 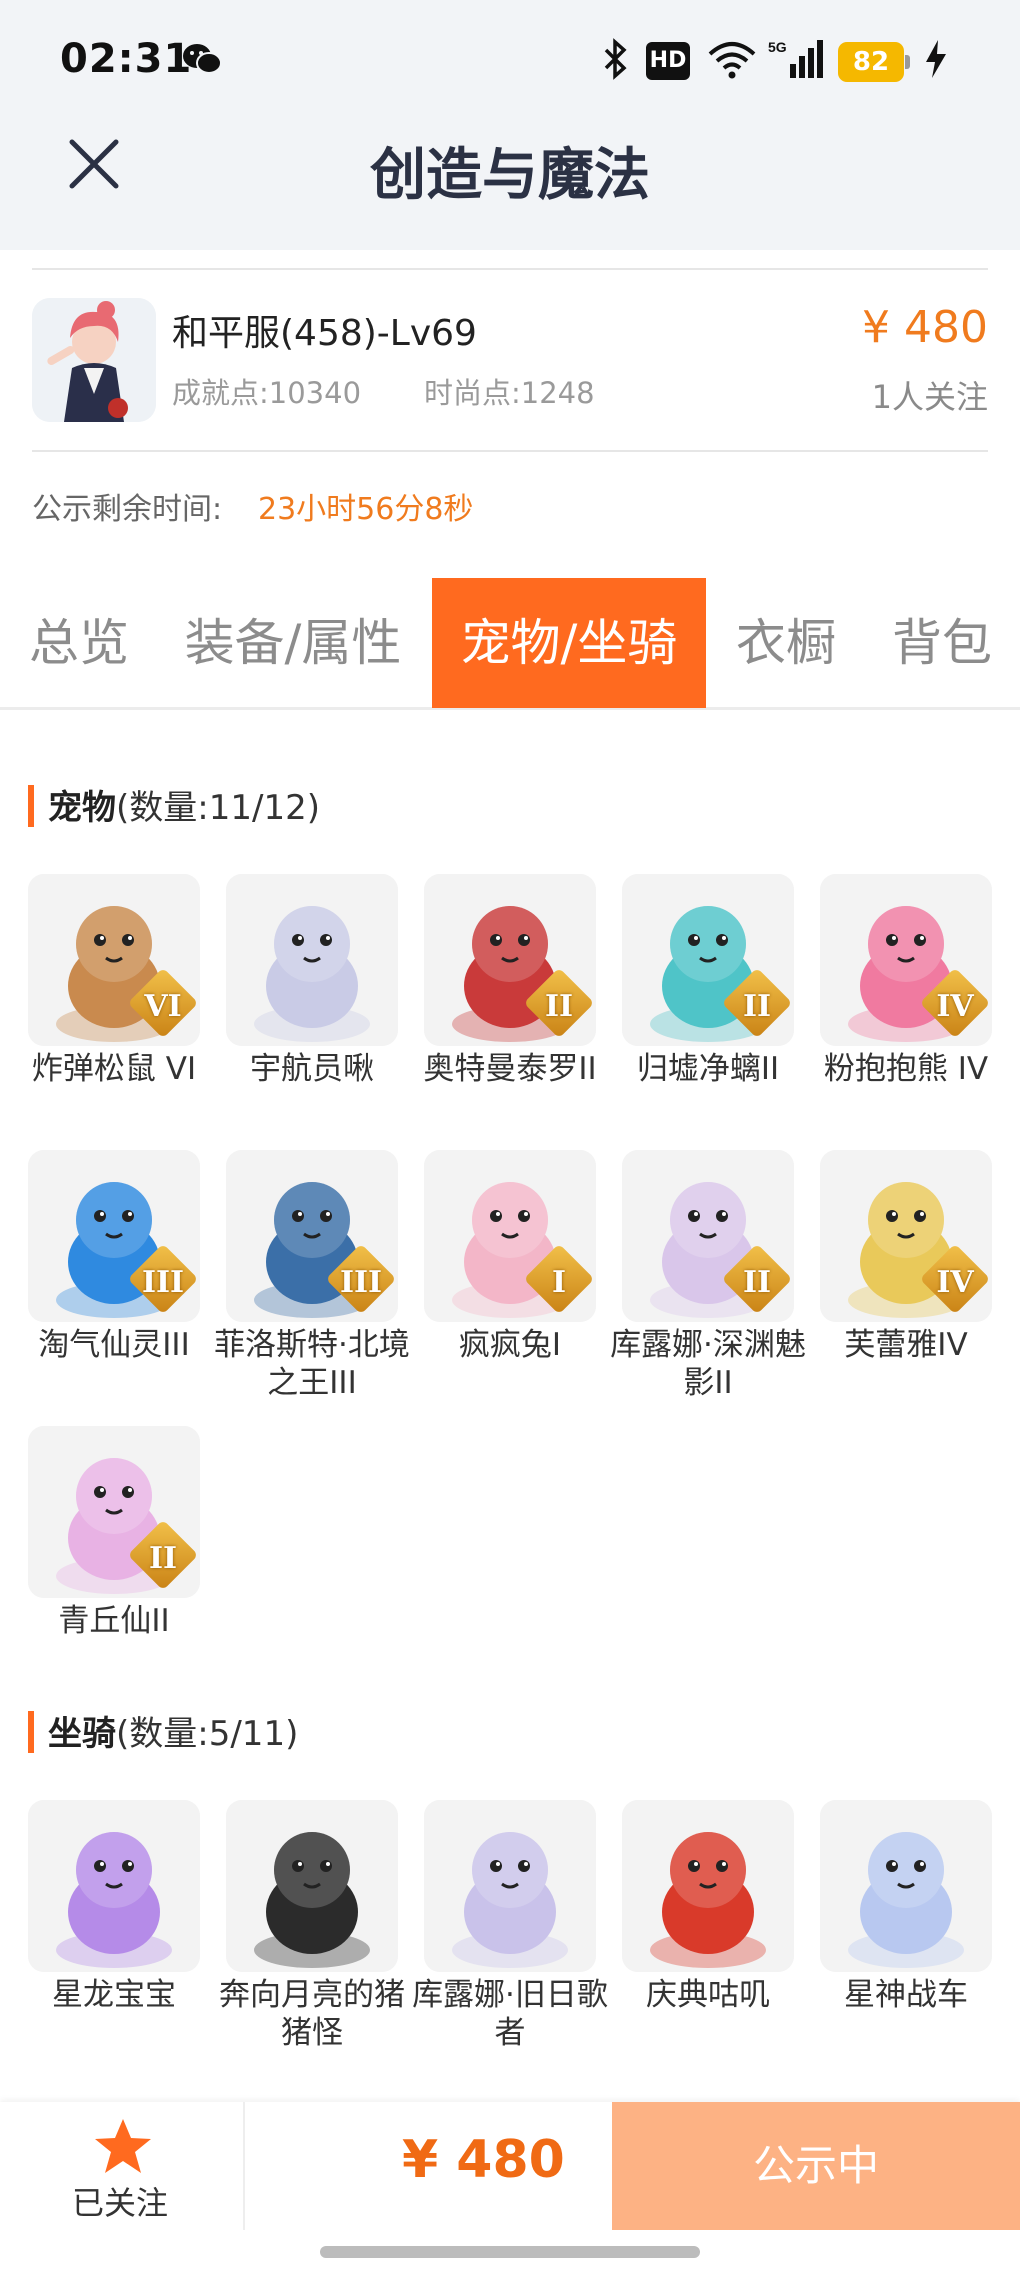 What do you see at coordinates (114, 960) in the screenshot?
I see `squirrel-icon: VI` at bounding box center [114, 960].